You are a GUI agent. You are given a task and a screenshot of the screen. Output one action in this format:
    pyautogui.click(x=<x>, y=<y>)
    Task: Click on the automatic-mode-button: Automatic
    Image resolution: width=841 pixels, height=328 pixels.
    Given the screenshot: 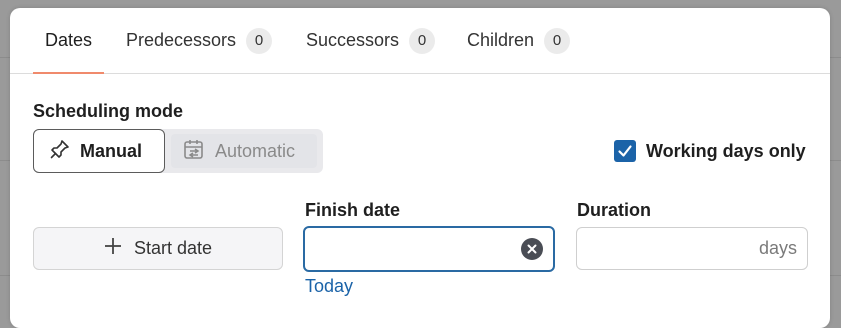 What is the action you would take?
    pyautogui.click(x=244, y=151)
    